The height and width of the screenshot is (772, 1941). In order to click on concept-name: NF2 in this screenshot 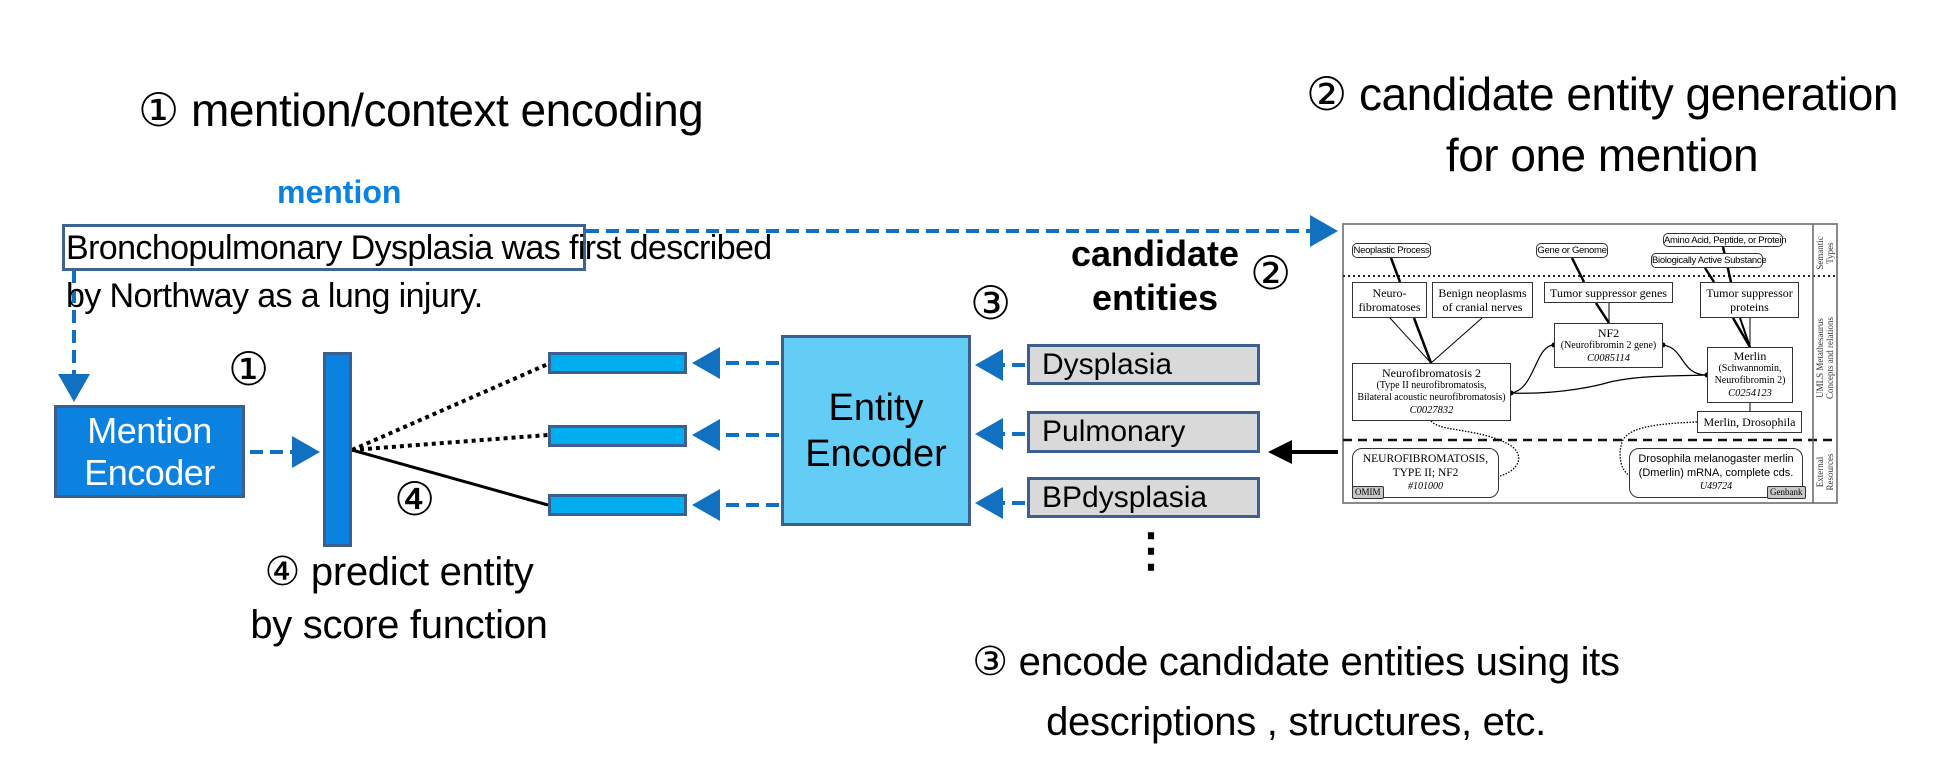, I will do `click(1608, 332)`.